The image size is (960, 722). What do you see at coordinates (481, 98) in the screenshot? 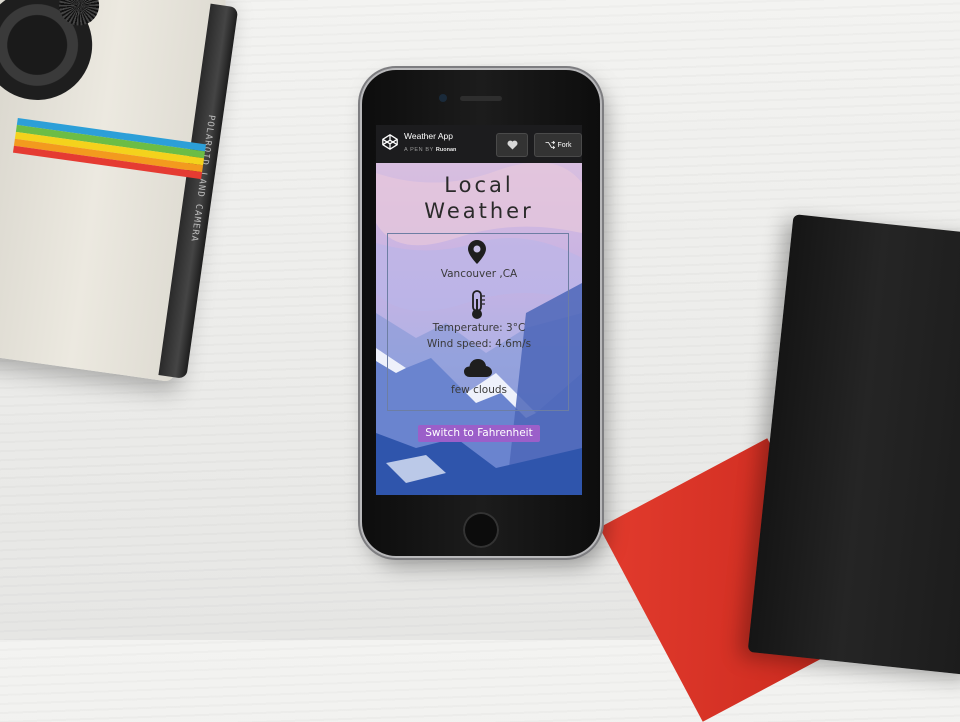
I see `earpiece-speaker` at bounding box center [481, 98].